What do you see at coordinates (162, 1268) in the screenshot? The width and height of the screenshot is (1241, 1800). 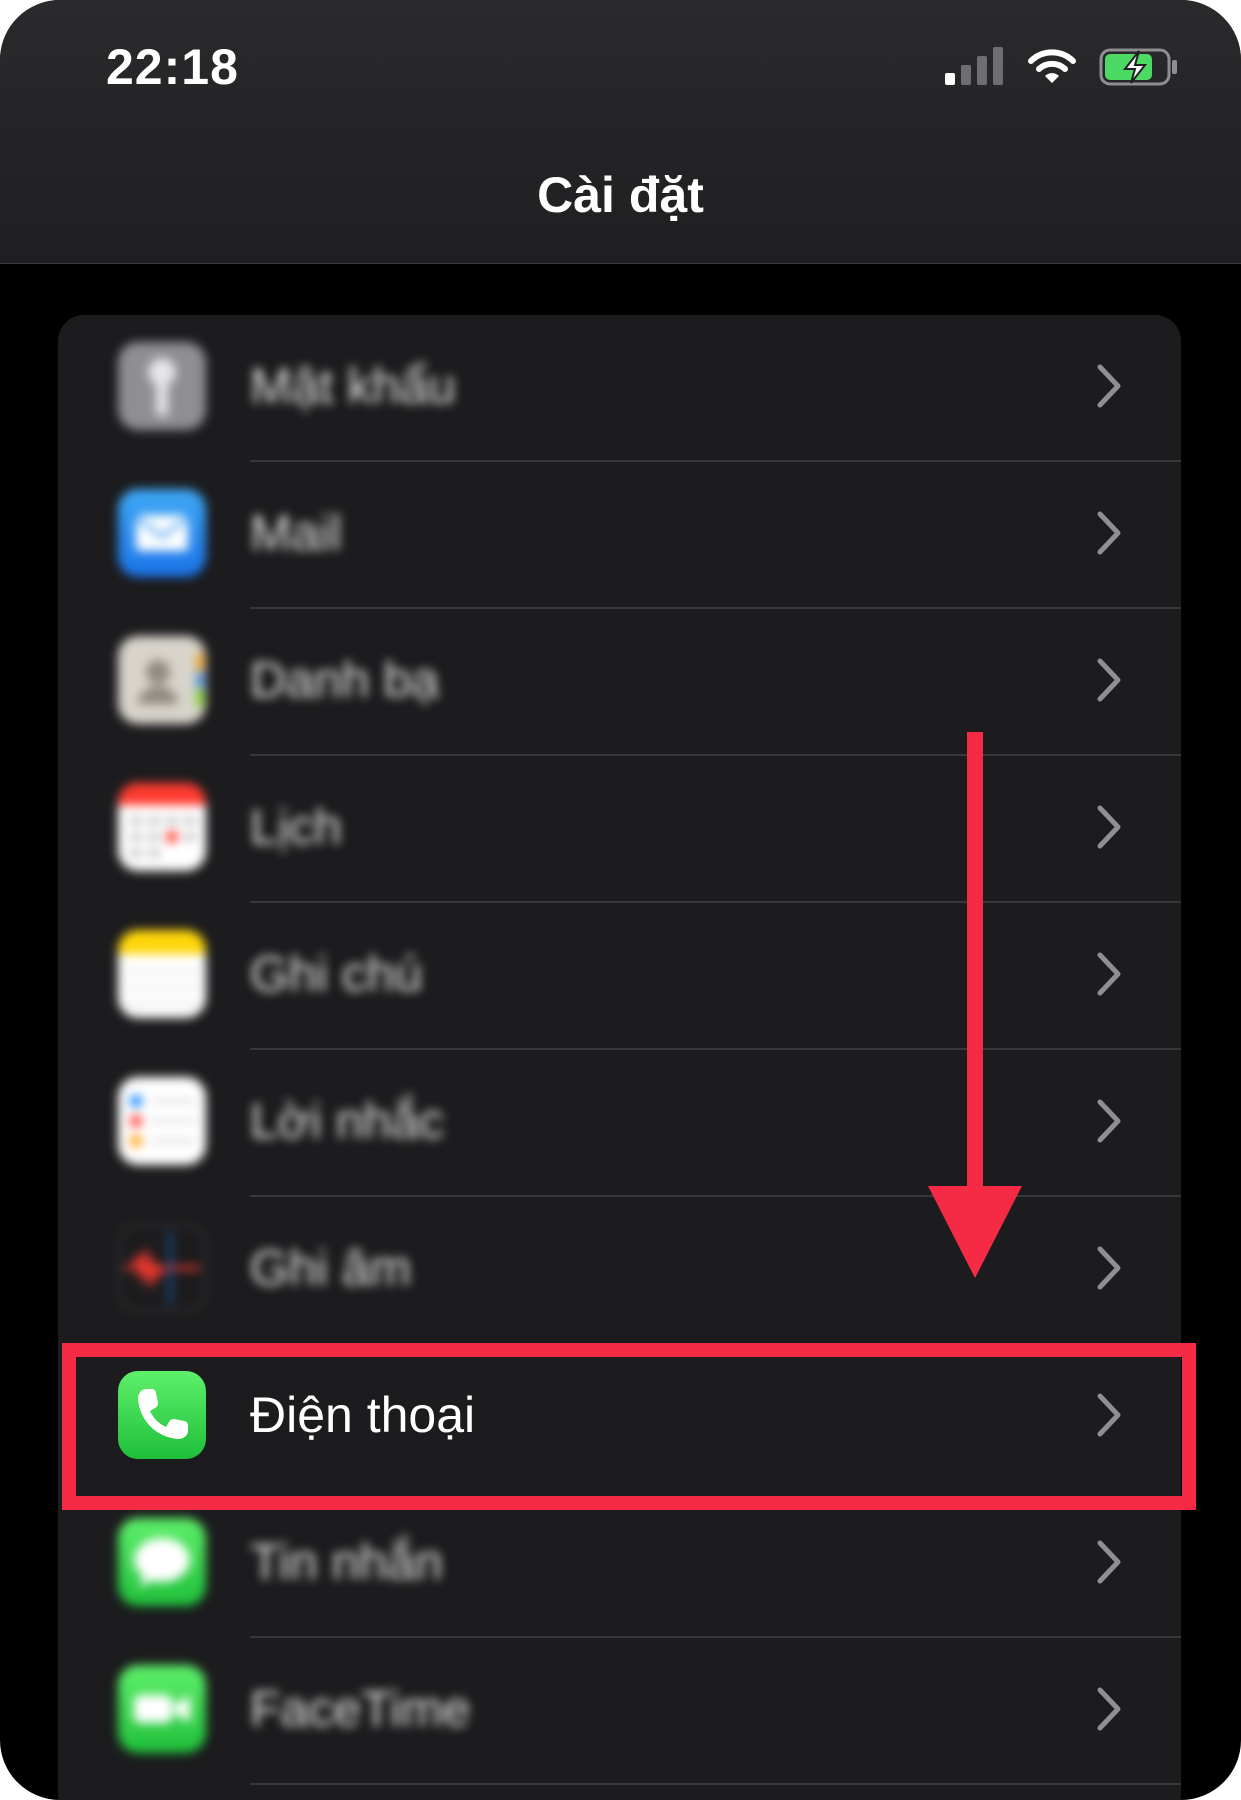 I see `voice-memos-icon` at bounding box center [162, 1268].